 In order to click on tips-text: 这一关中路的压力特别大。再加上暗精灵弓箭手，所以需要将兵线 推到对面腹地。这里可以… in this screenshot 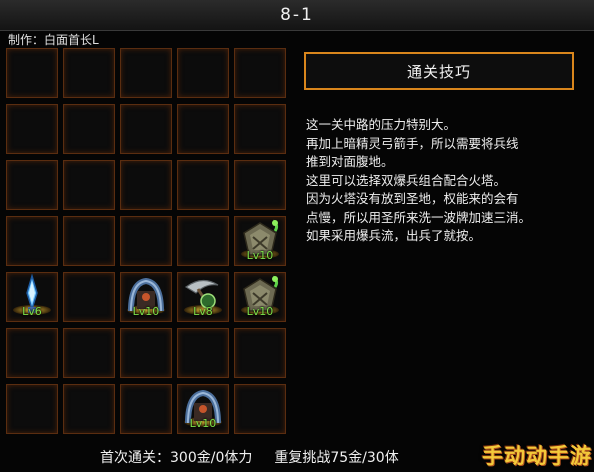, I will do `click(448, 181)`.